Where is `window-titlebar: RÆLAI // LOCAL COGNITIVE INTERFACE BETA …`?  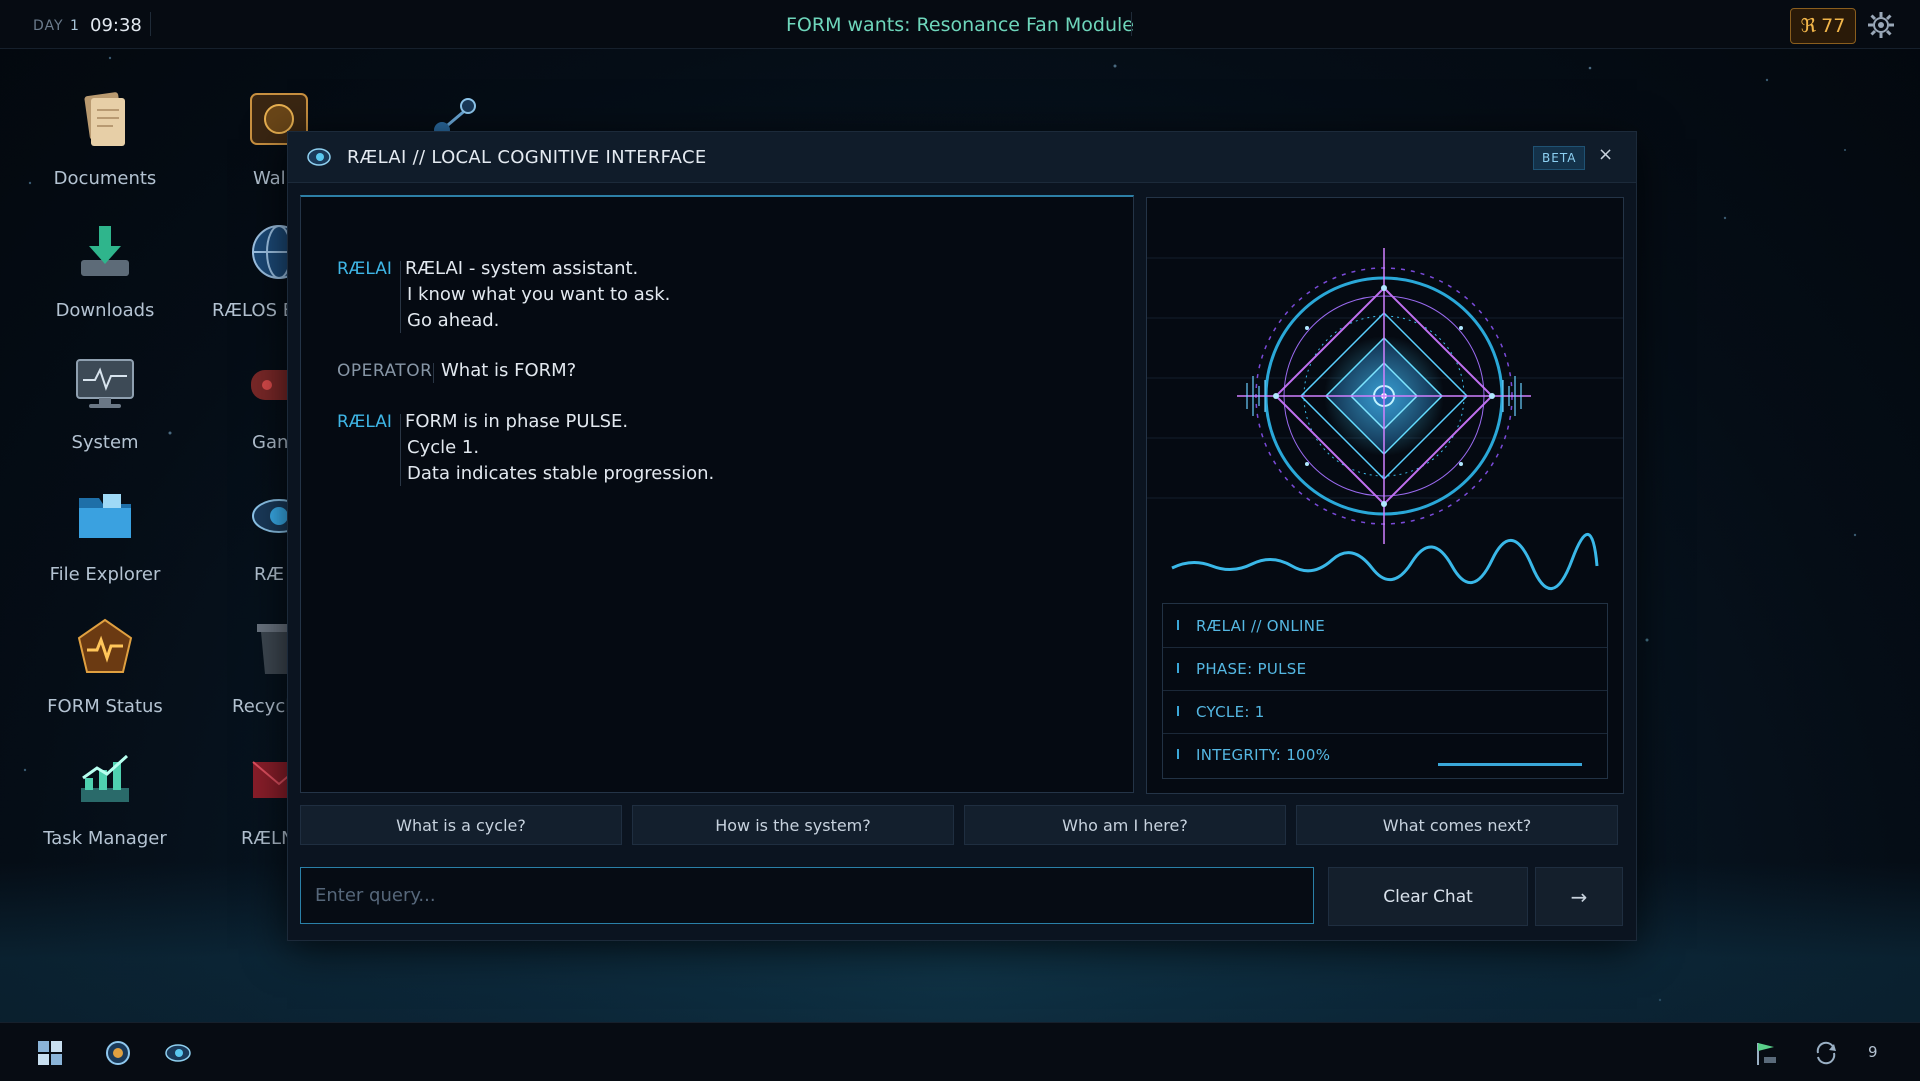
window-titlebar: RÆLAI // LOCAL COGNITIVE INTERFACE BETA … is located at coordinates (962, 157).